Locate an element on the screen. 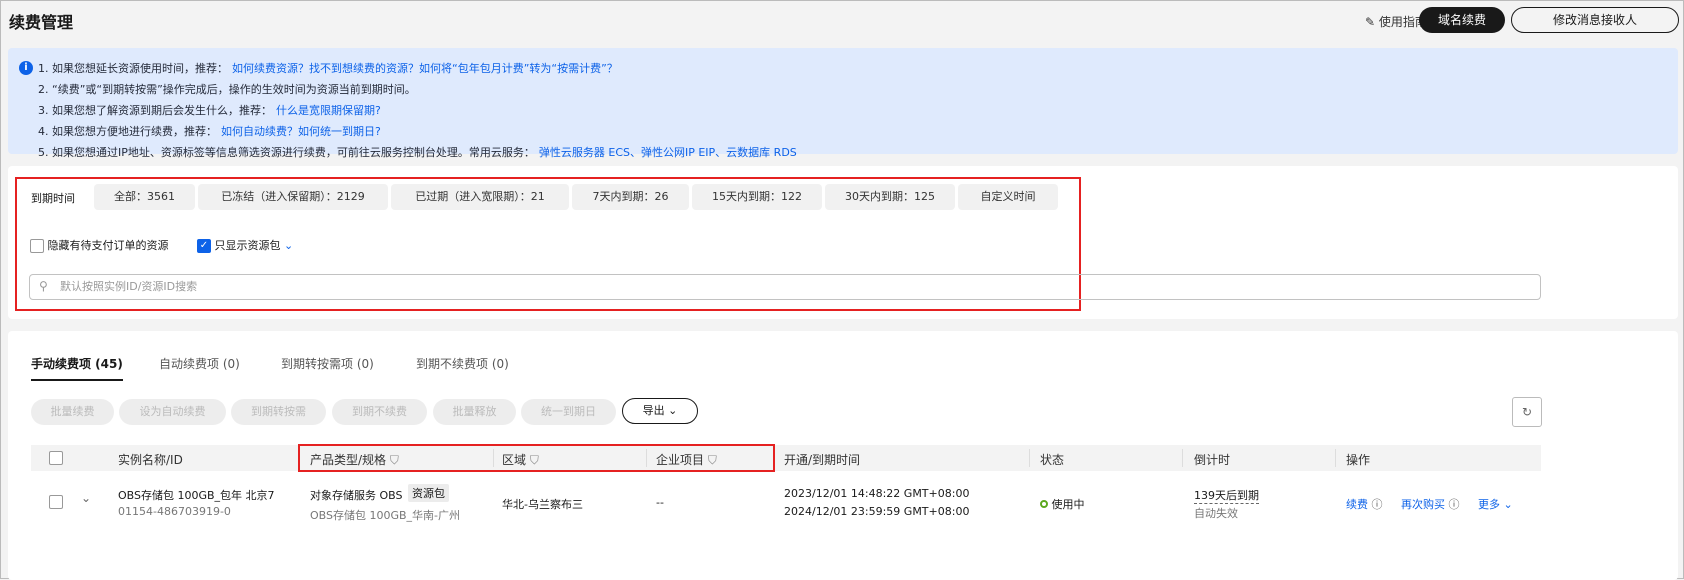  col-label: 区域 is located at coordinates (514, 460).